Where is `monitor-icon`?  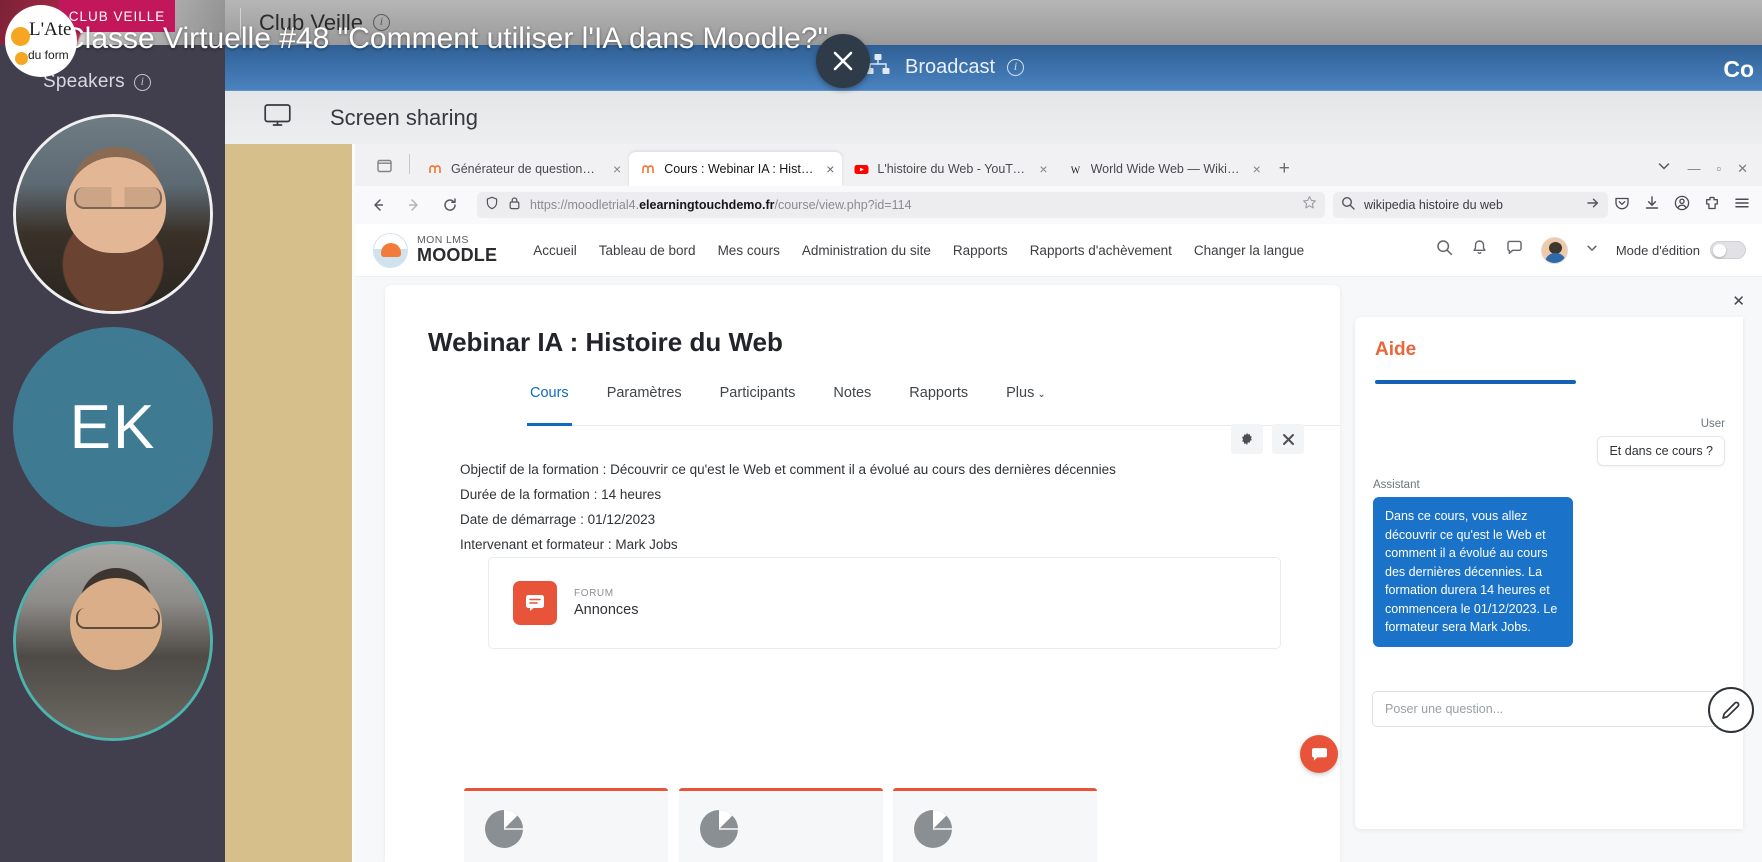
monitor-icon is located at coordinates (277, 117).